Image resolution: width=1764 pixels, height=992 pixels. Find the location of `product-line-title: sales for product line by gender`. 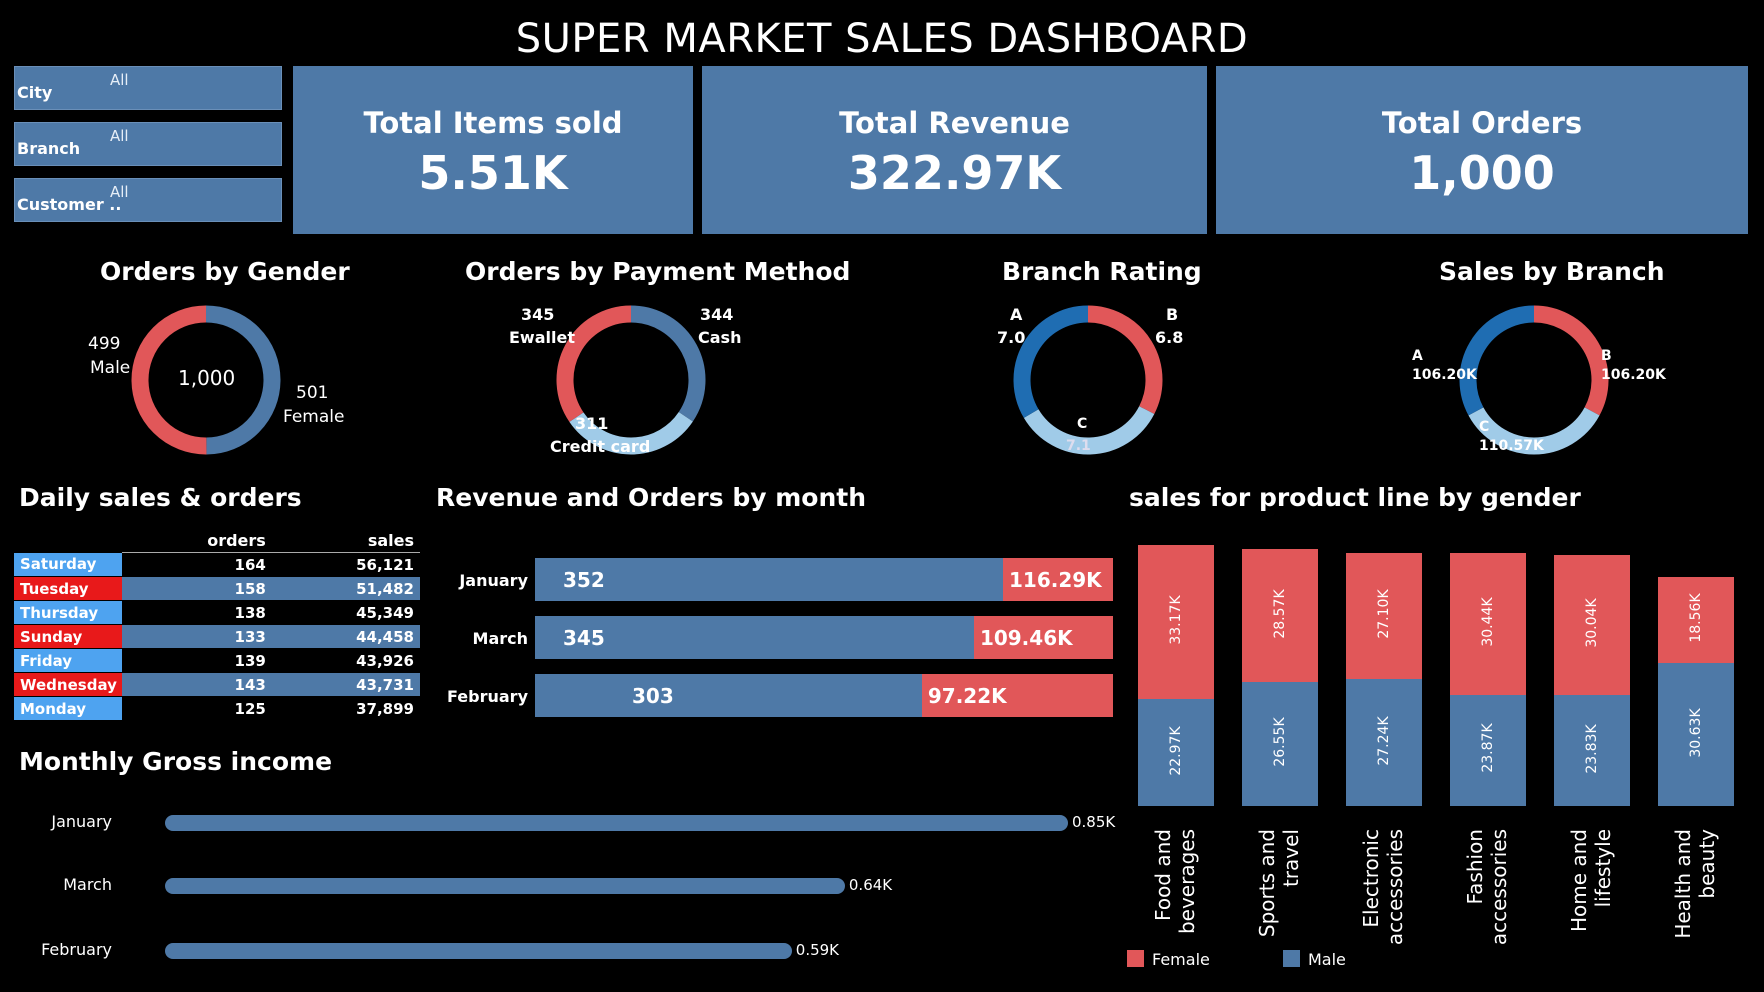

product-line-title: sales for product line by gender is located at coordinates (1355, 497).